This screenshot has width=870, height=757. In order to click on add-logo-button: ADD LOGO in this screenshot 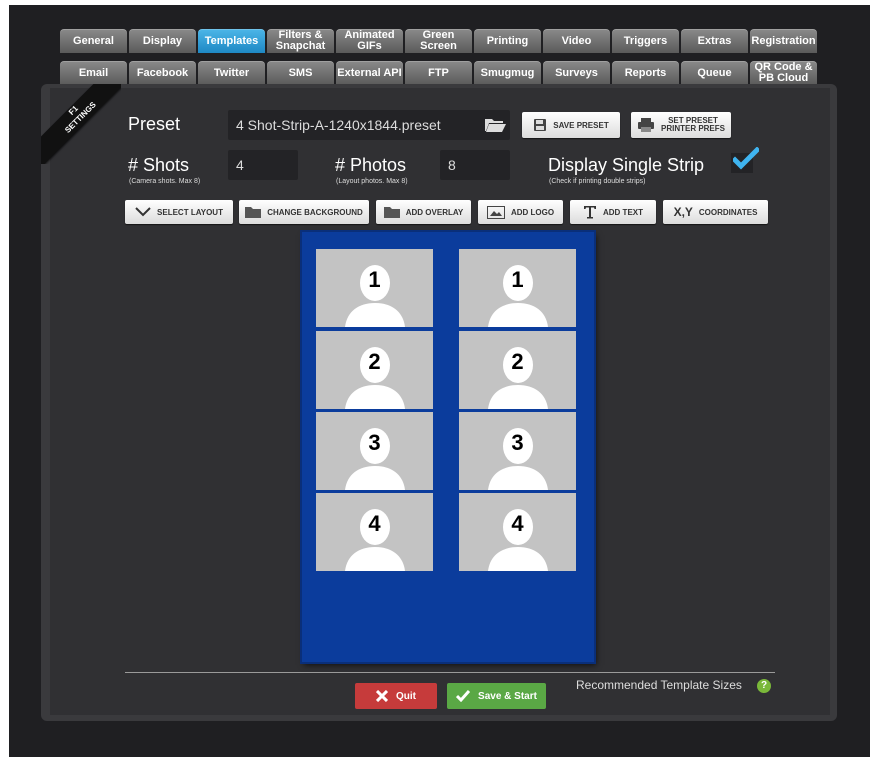, I will do `click(520, 212)`.